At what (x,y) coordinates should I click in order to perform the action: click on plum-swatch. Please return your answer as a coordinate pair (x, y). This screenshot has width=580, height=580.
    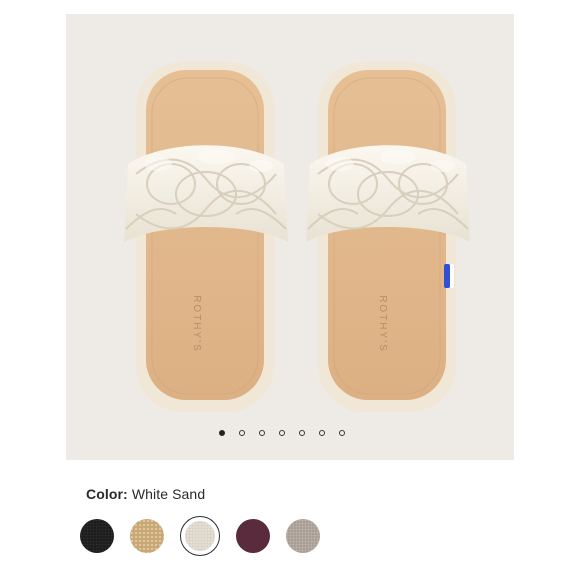
    Looking at the image, I should click on (253, 536).